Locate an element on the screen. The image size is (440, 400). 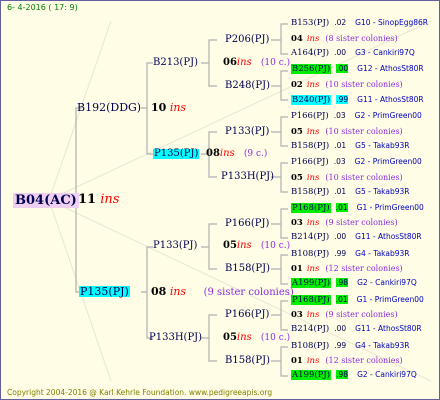
gen4-year: 05ins (10 c.) is located at coordinates (257, 245).